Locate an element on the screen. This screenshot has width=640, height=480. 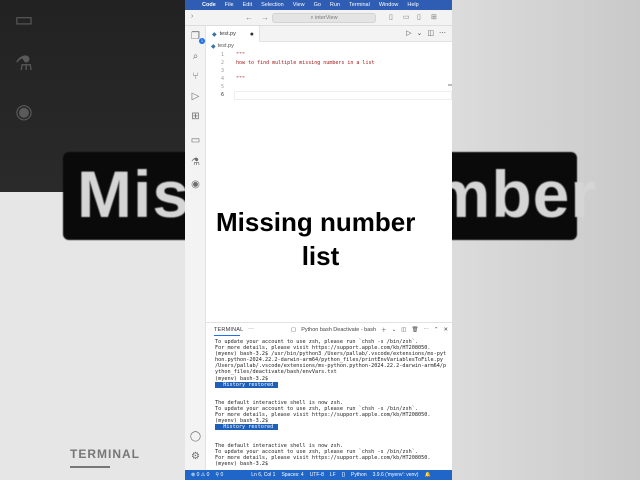
menu-terminal: Terminal is located at coordinates (359, 5).